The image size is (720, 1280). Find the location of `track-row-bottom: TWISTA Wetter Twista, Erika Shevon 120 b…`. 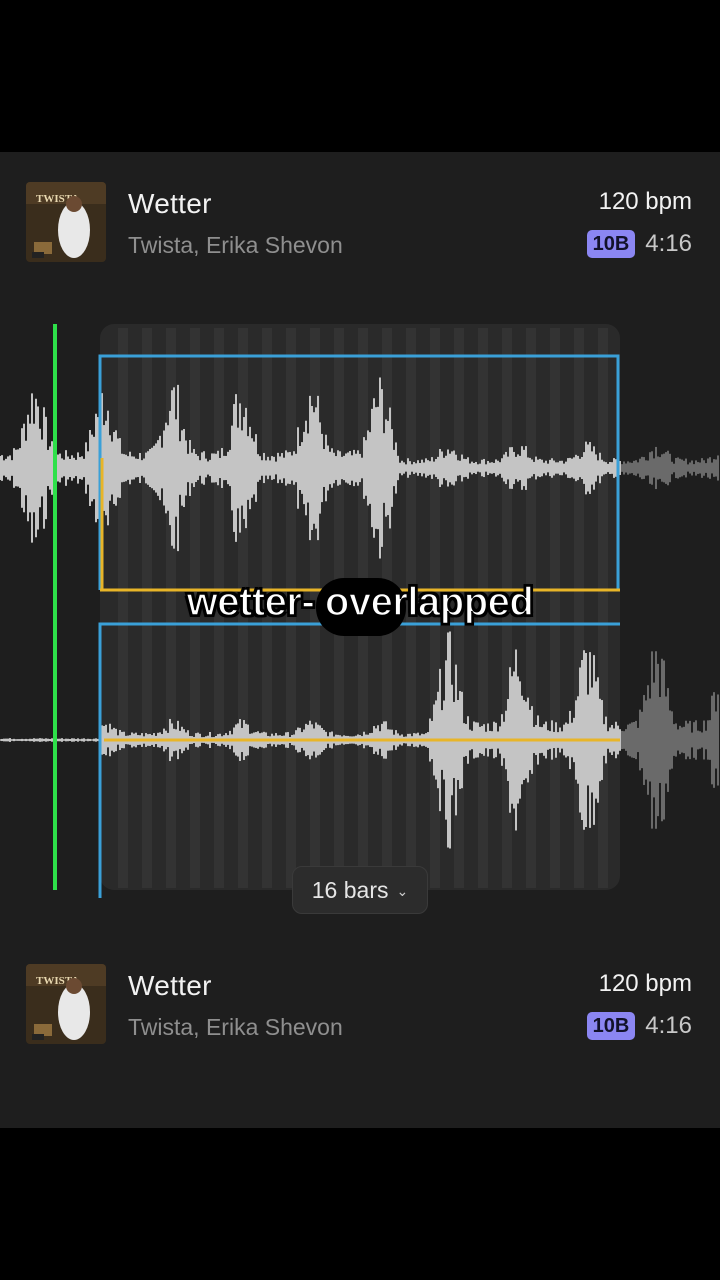

track-row-bottom: TWISTA Wetter Twista, Erika Shevon 120 b… is located at coordinates (360, 1004).